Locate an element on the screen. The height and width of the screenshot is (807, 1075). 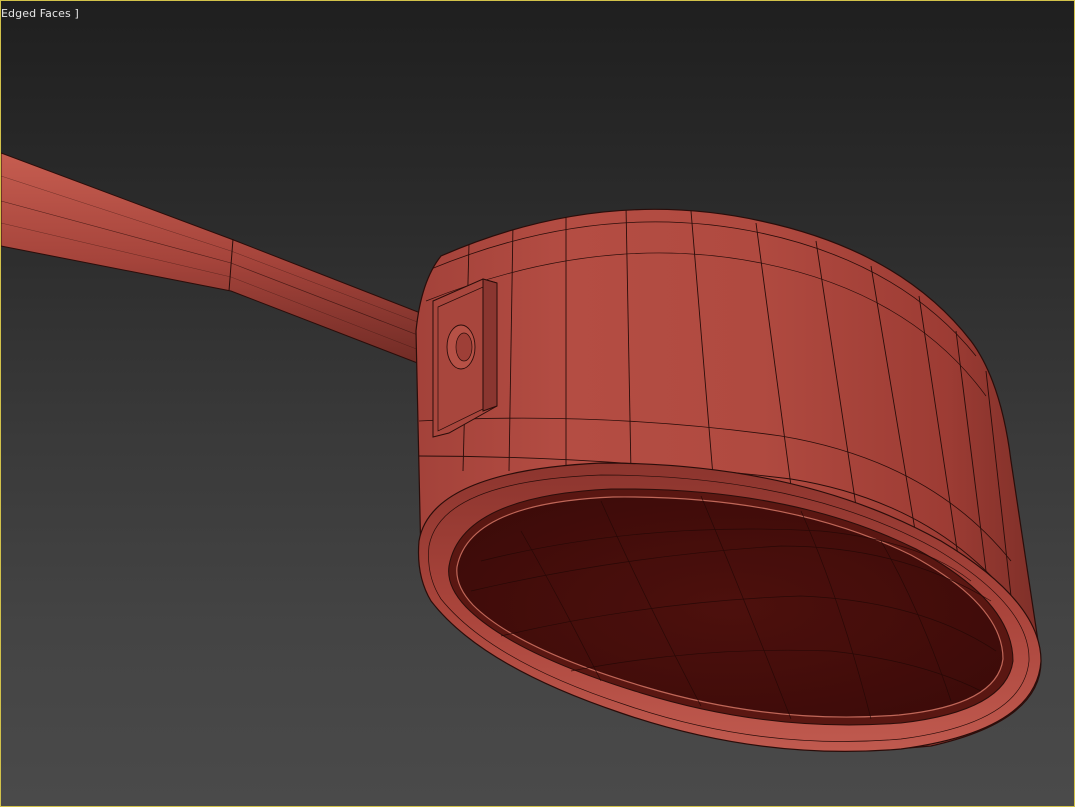
handle is located at coordinates (235, 261).